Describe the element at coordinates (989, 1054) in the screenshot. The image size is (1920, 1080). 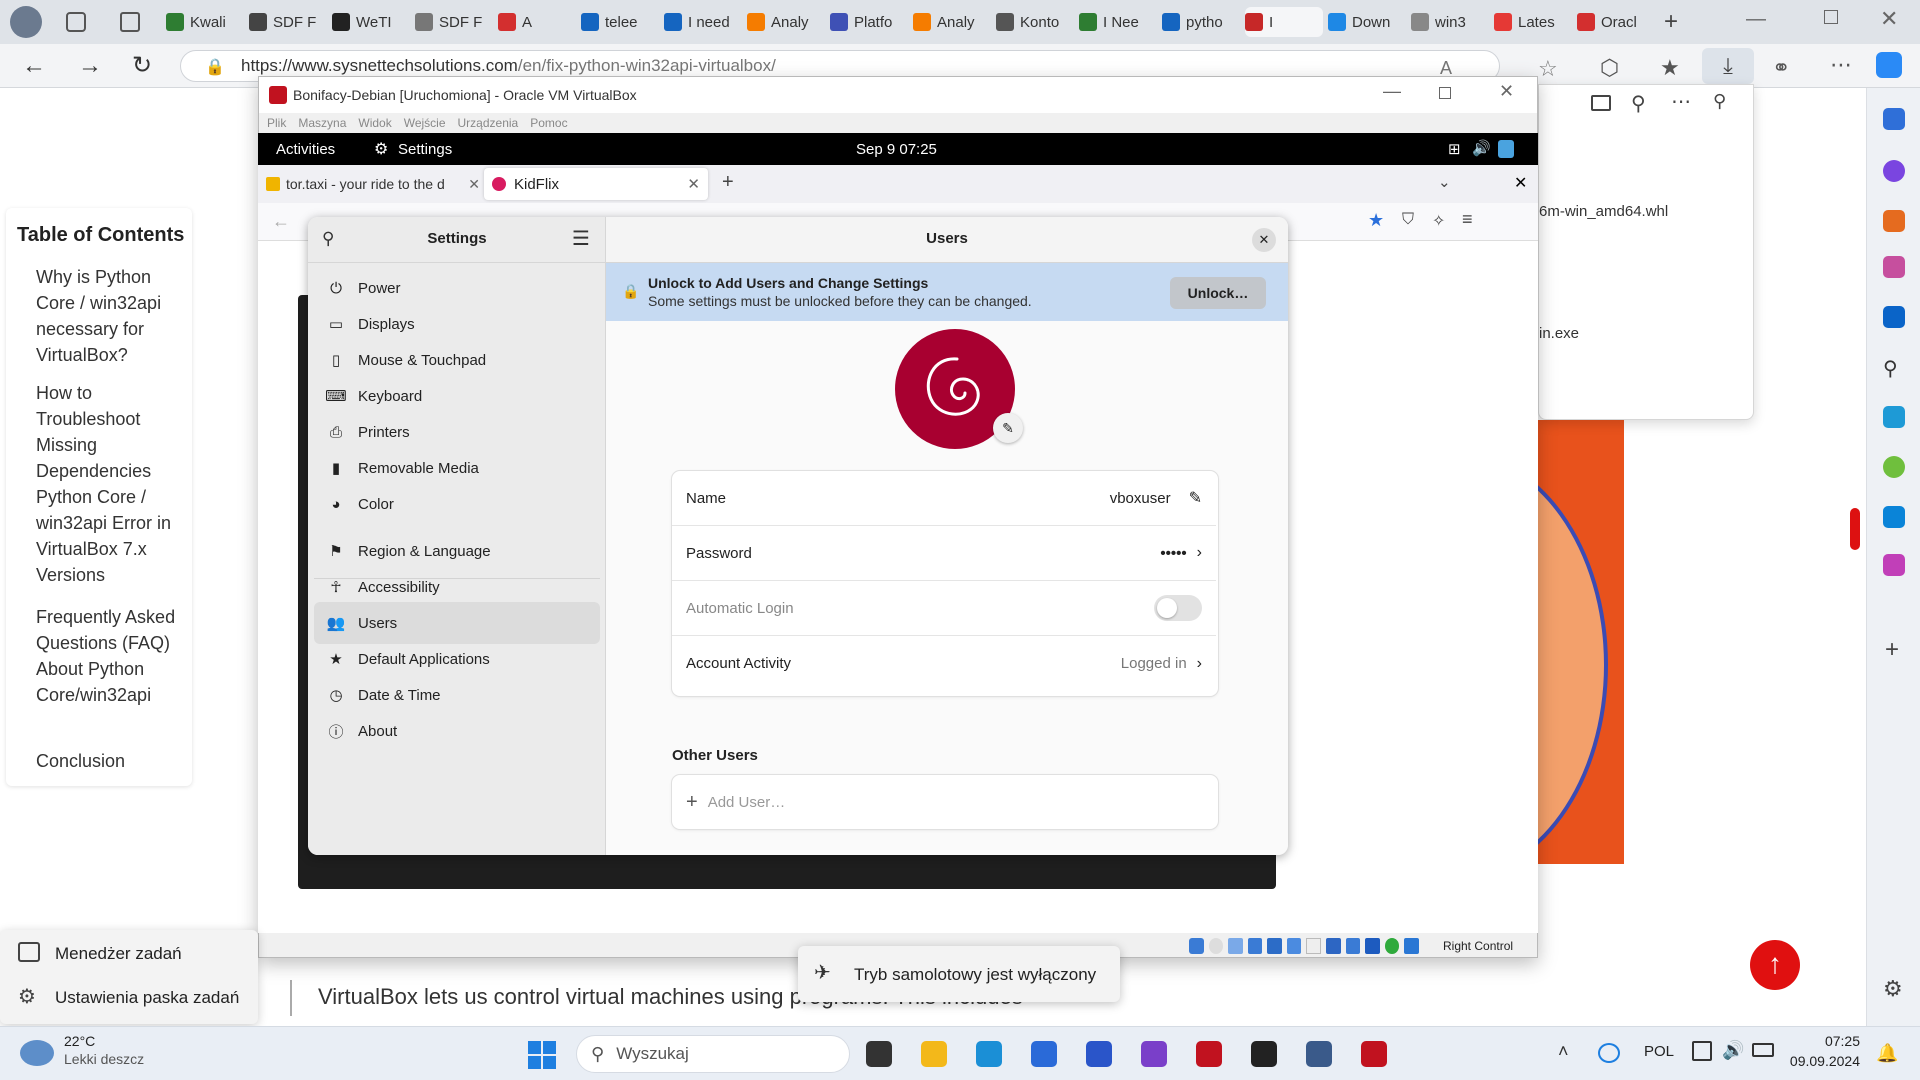
I see `edge-icon` at that location.